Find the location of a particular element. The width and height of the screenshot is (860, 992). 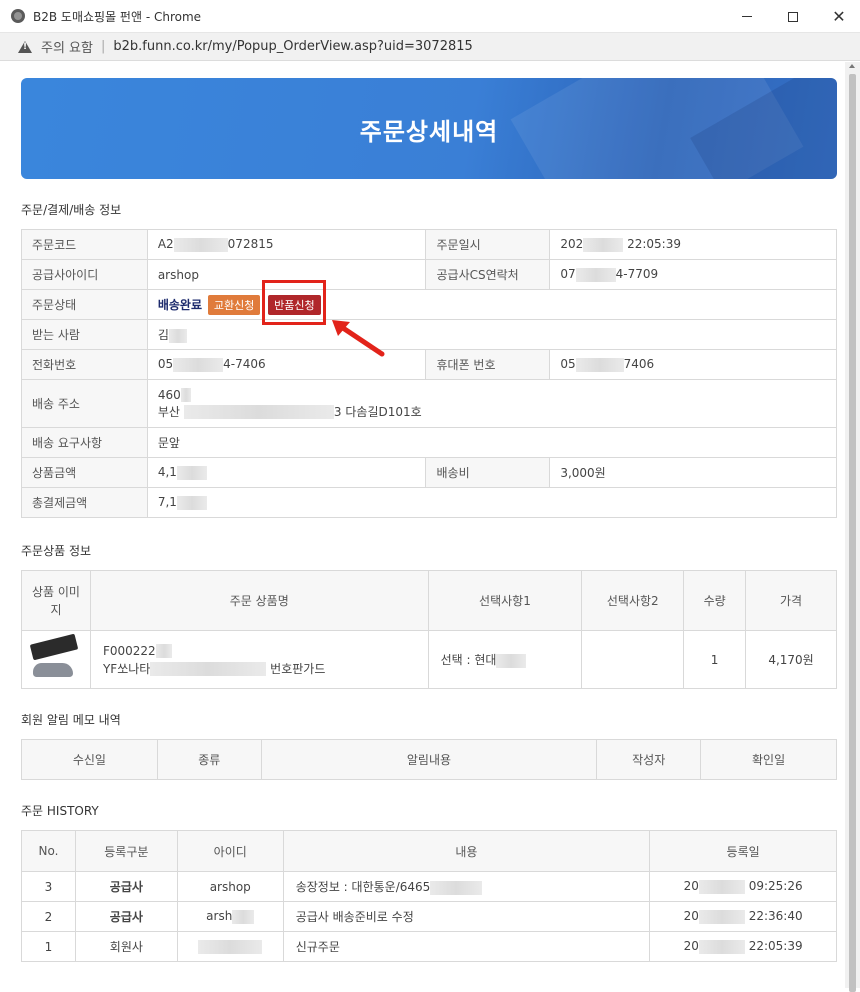

minimize-icon is located at coordinates (747, 16).